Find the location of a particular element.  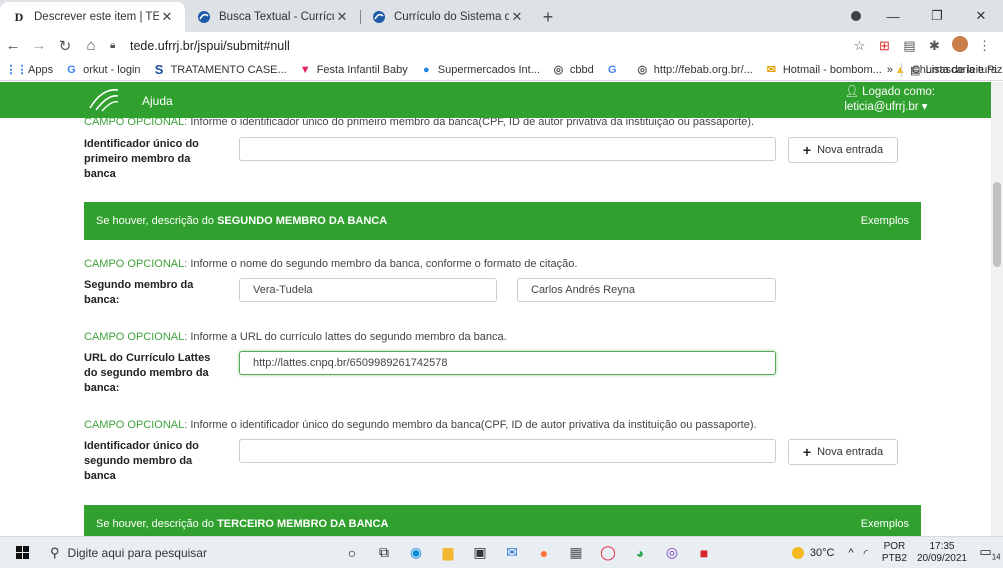

reading-list-icon: ▤ is located at coordinates (915, 70).